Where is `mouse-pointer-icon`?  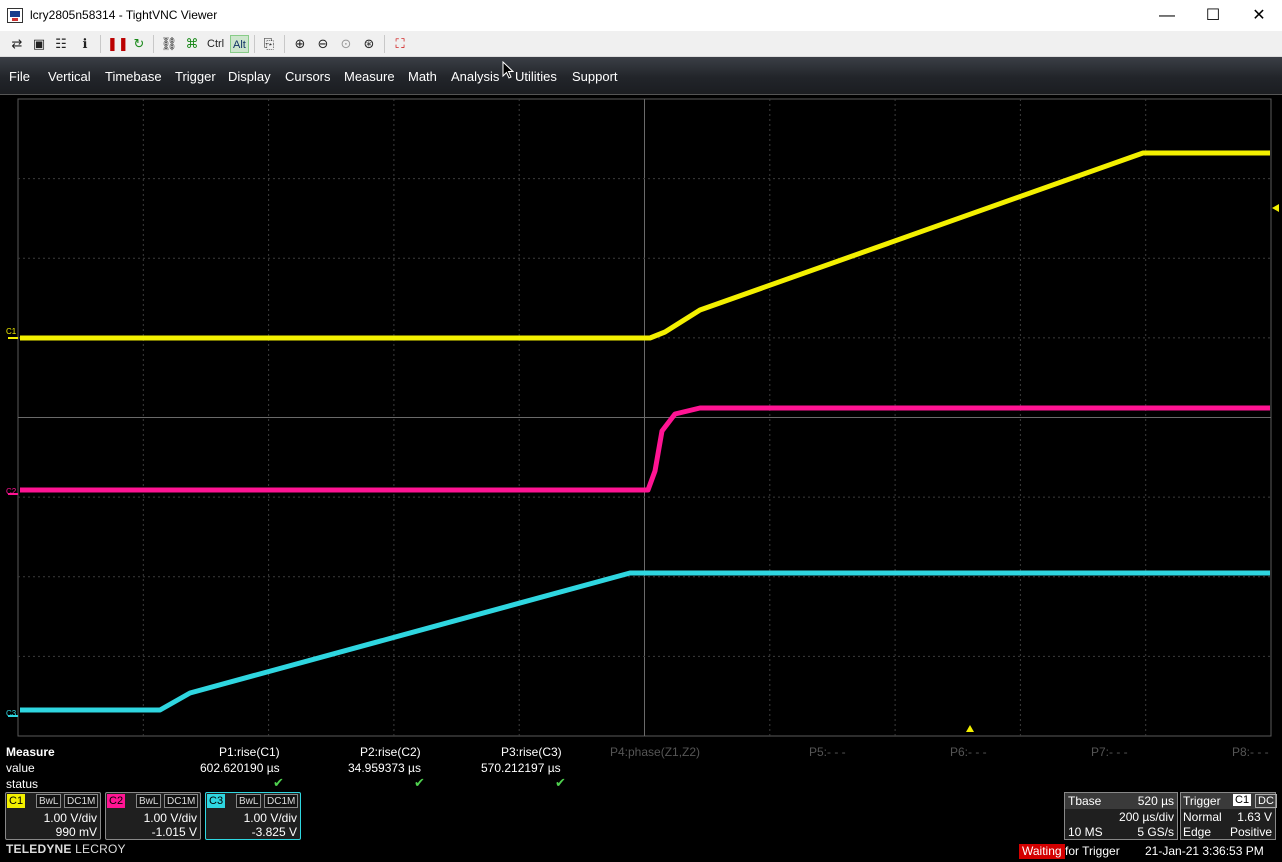 mouse-pointer-icon is located at coordinates (508, 70).